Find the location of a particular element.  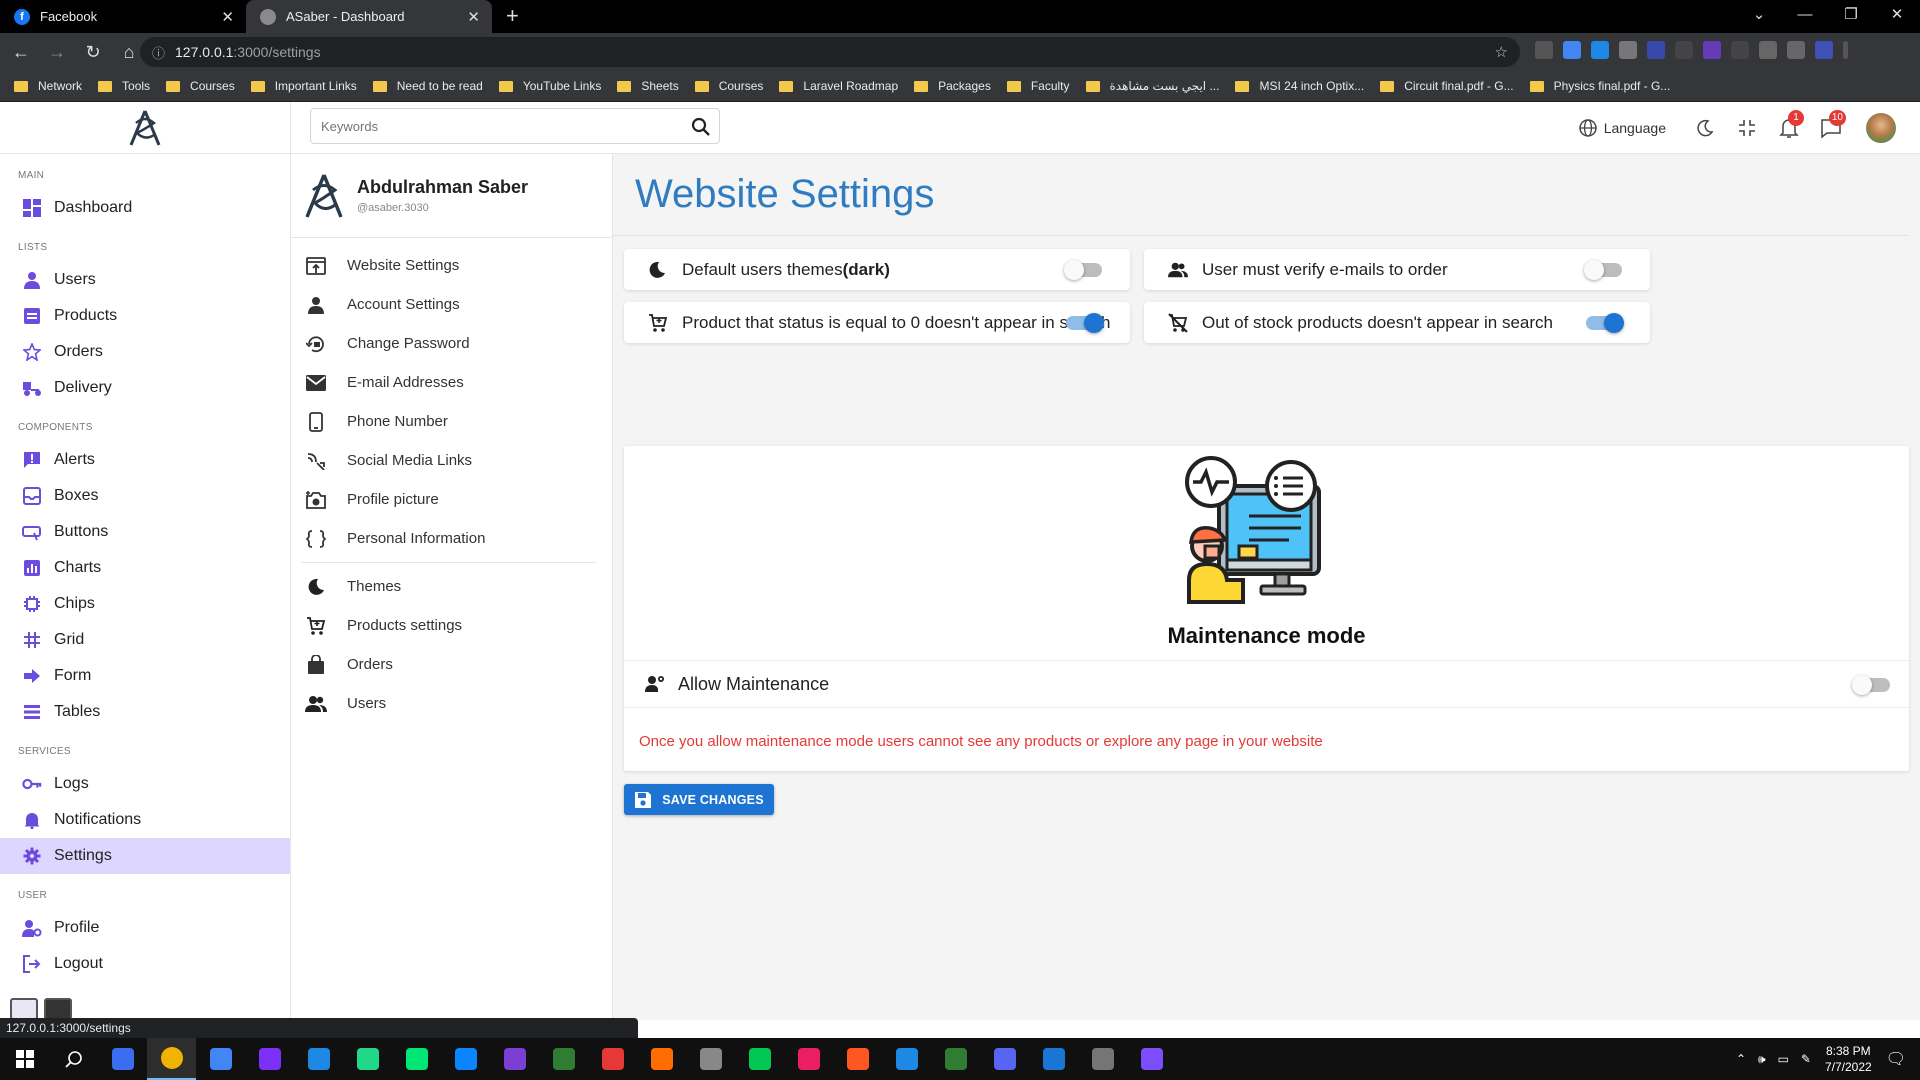

minimize-button: — is located at coordinates (1805, 16).